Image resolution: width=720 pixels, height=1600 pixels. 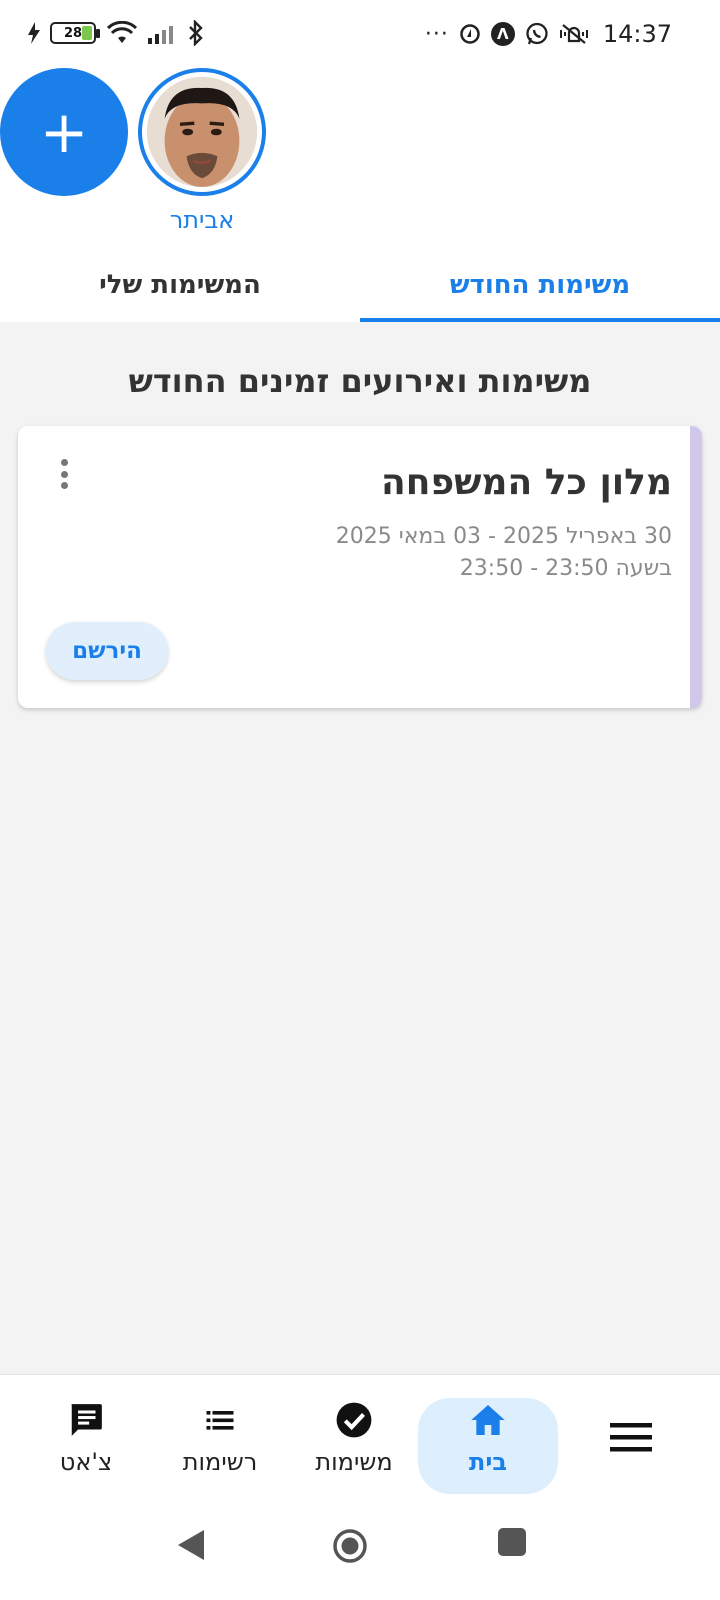 What do you see at coordinates (220, 1420) in the screenshot?
I see `list-icon` at bounding box center [220, 1420].